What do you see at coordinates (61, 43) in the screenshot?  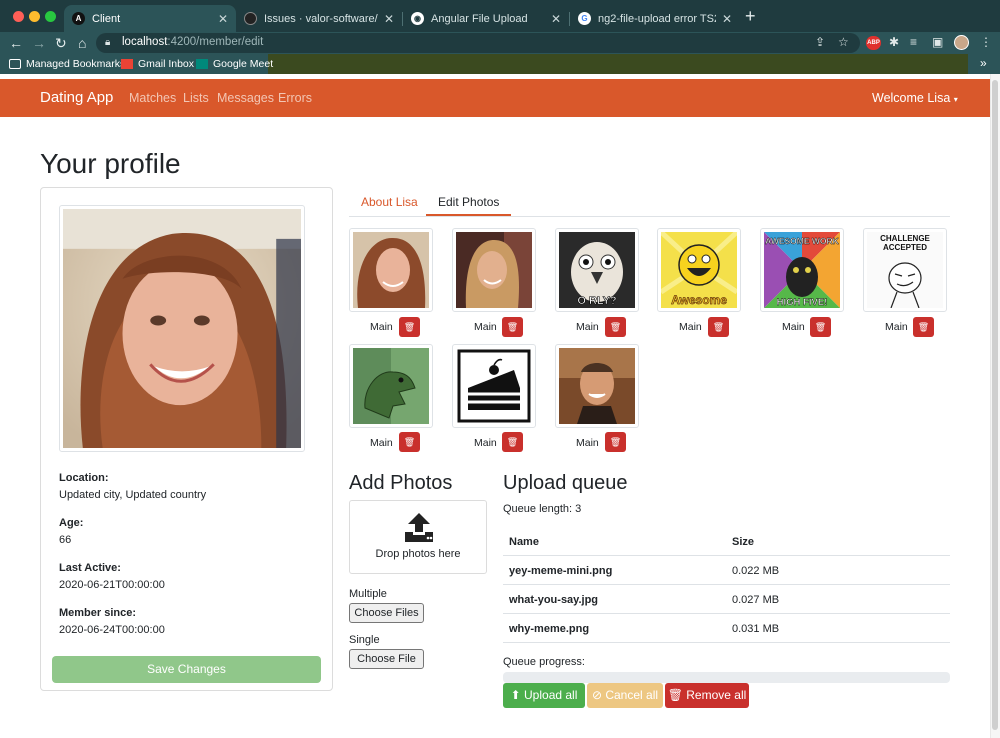 I see `reload-icon: ↻` at bounding box center [61, 43].